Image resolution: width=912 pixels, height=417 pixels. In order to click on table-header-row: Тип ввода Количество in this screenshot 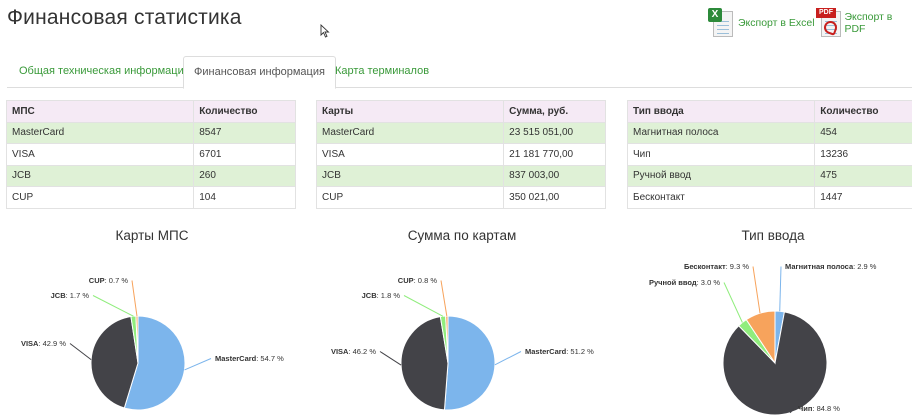, I will do `click(769, 111)`.